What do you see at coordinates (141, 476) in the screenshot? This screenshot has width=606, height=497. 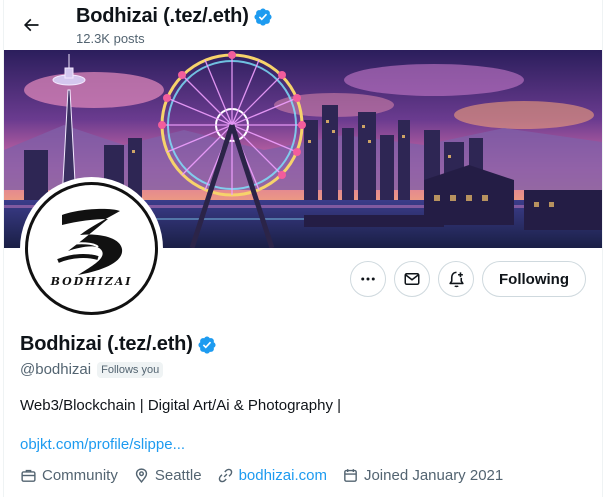 I see `map-pin-icon` at bounding box center [141, 476].